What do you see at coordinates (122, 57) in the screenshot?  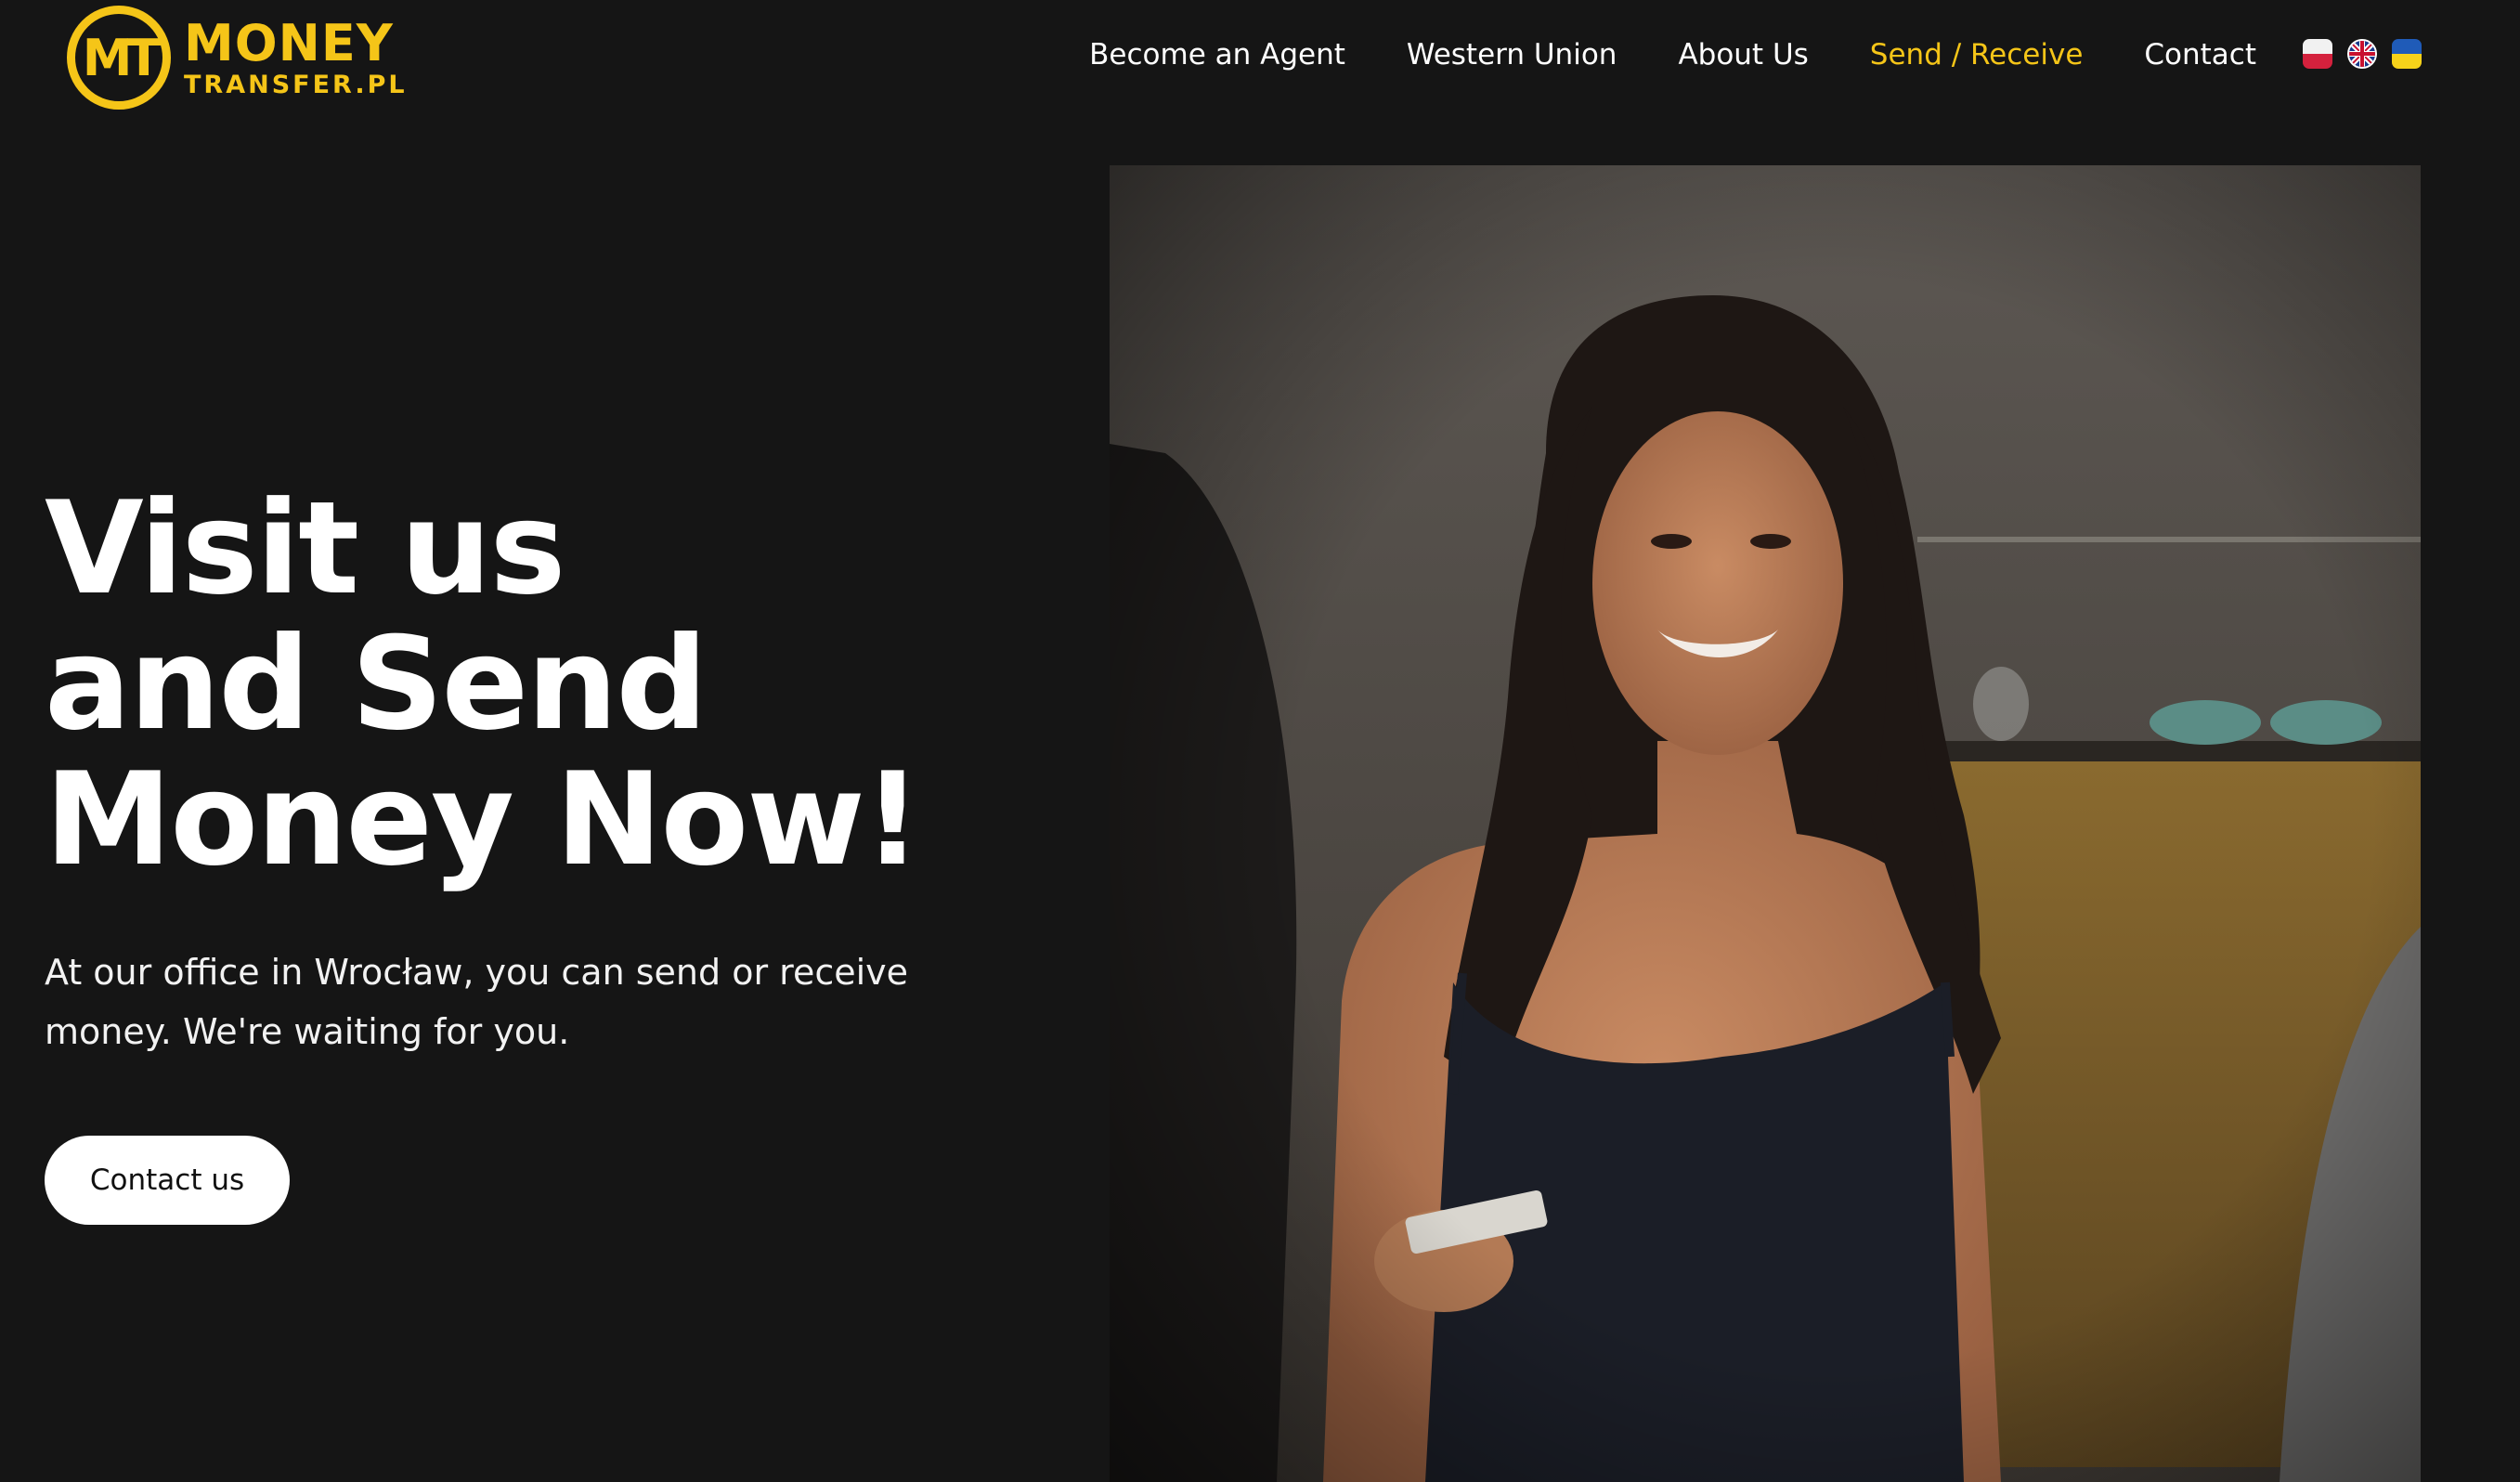 I see `logo-monogram: MT` at bounding box center [122, 57].